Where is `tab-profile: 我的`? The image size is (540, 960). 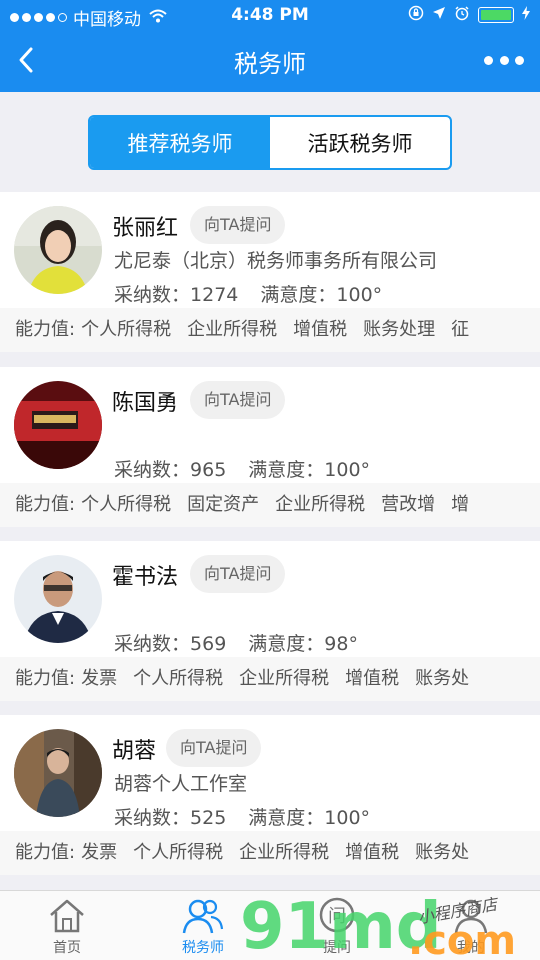 tab-profile: 我的 is located at coordinates (471, 927).